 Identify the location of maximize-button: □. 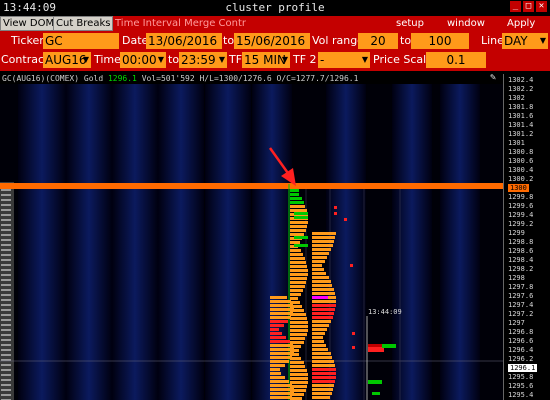
(528, 6).